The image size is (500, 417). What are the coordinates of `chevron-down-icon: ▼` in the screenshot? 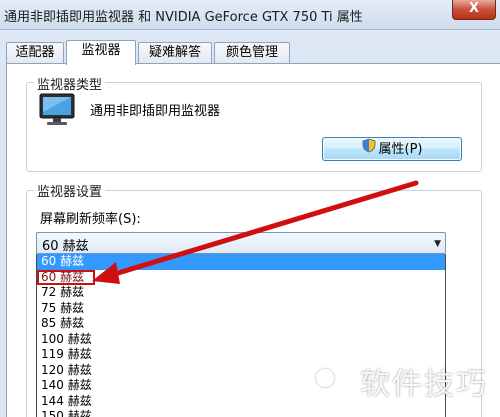 It's located at (437, 244).